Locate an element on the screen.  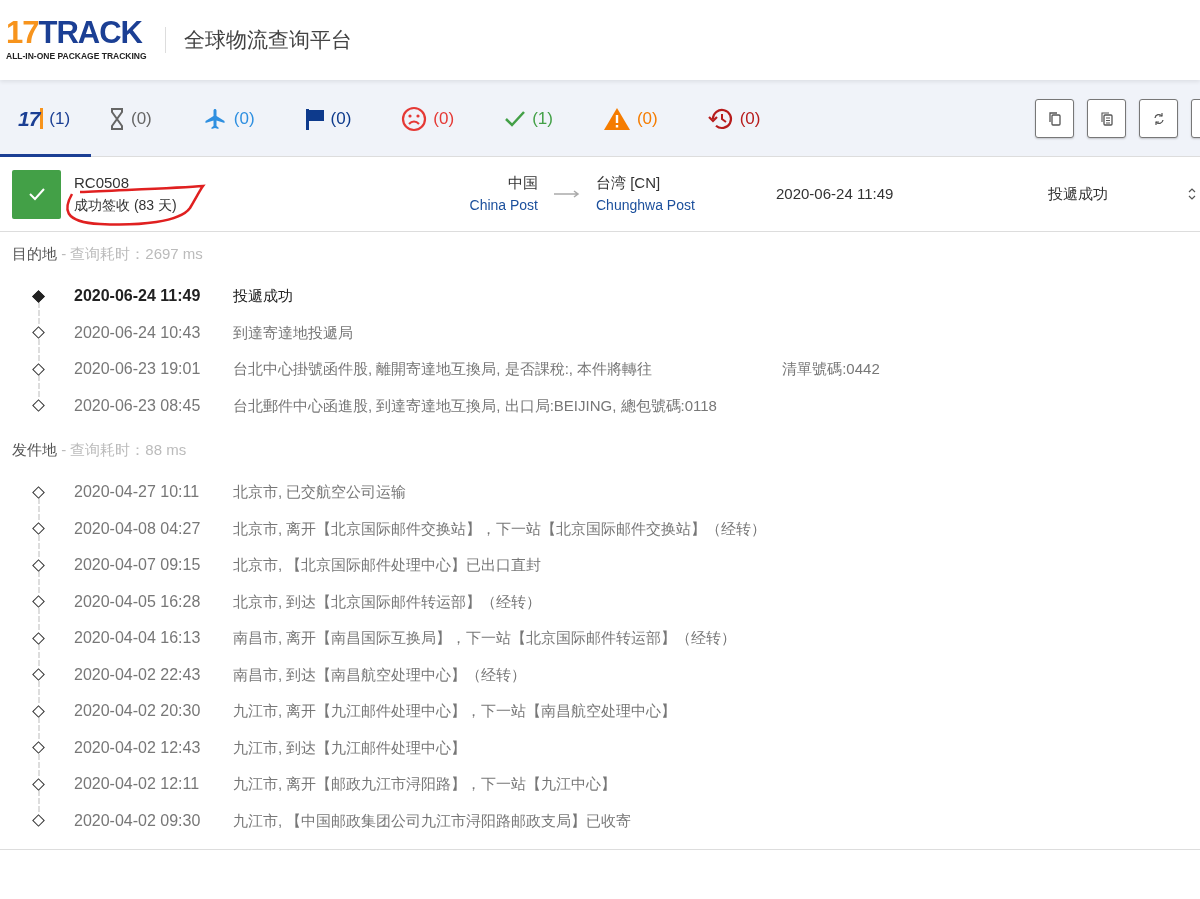
event-description: 北京市, 已交航空公司运输 is located at coordinates (320, 492).